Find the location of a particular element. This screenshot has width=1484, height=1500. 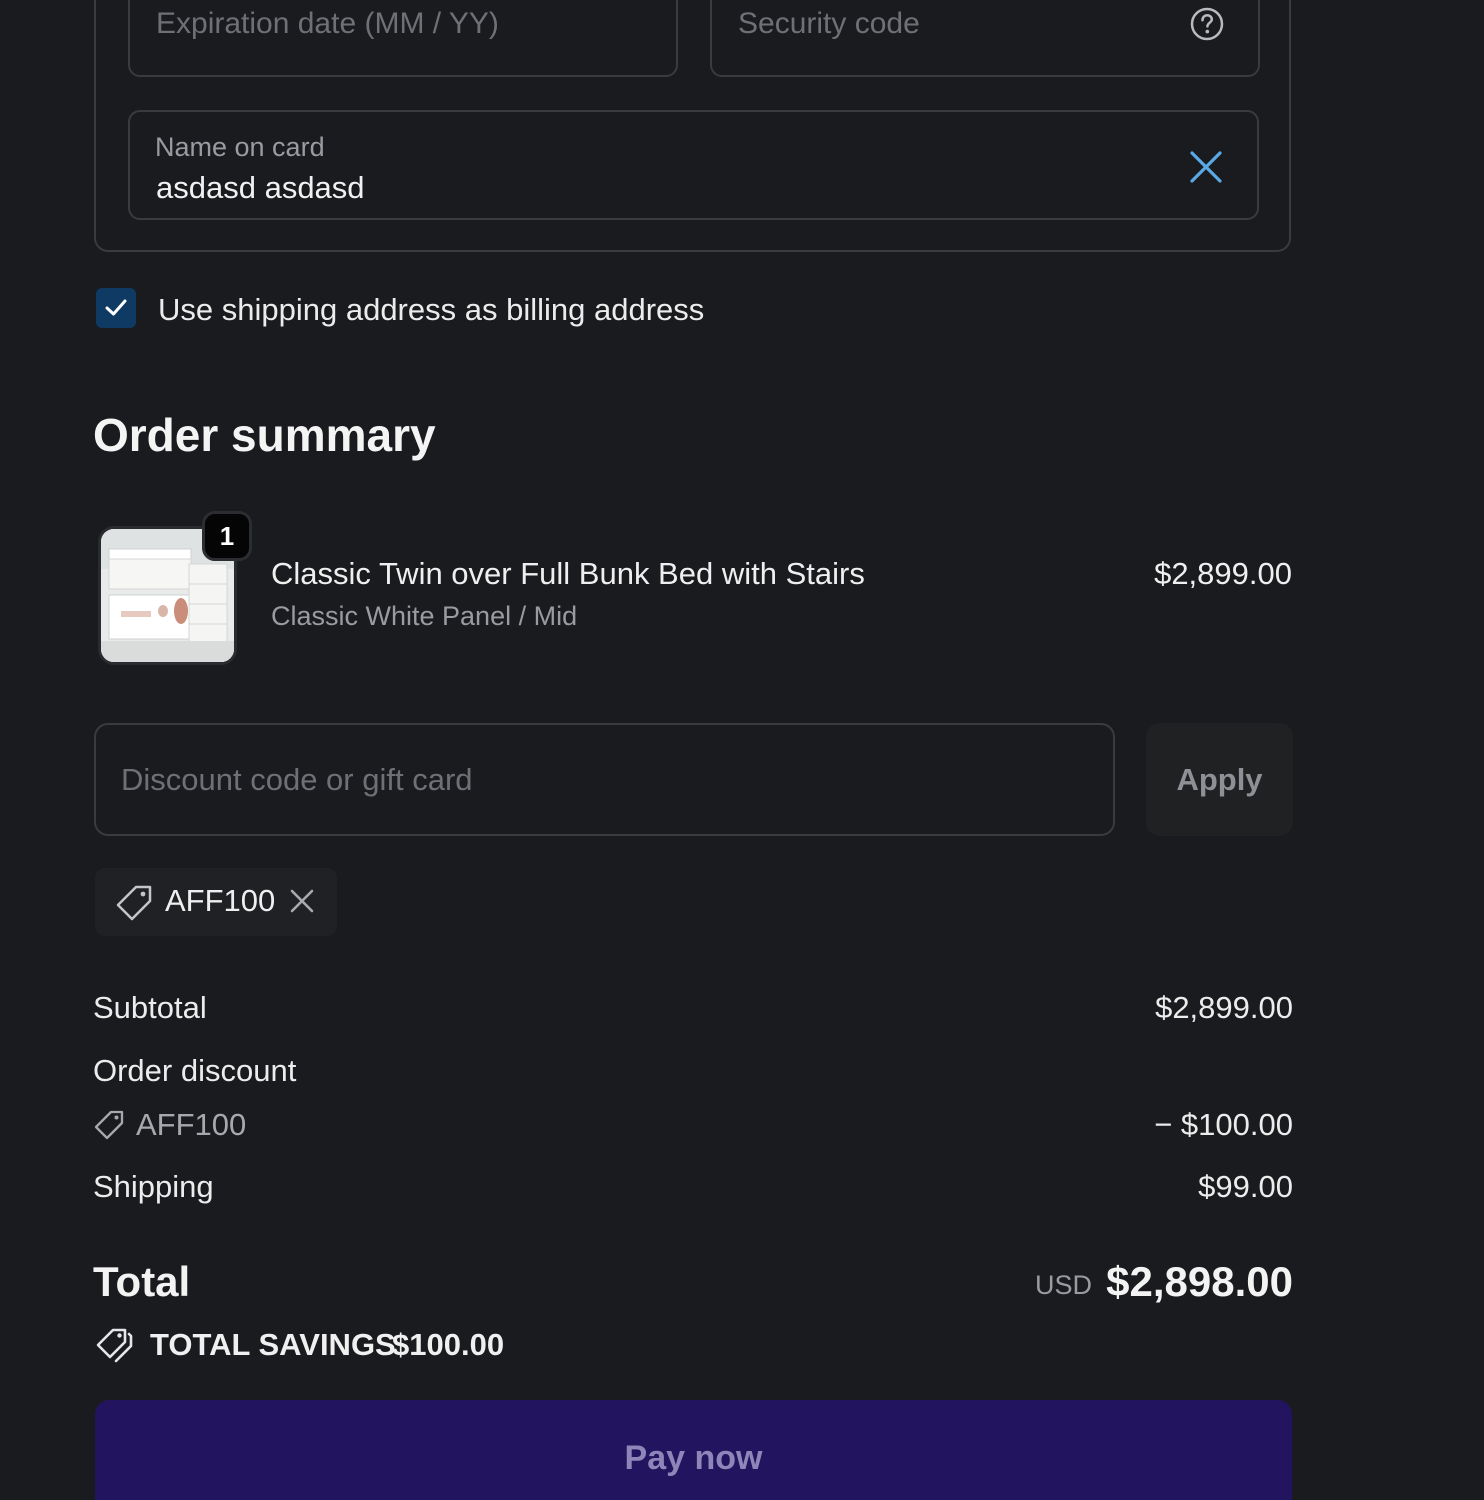

name-on-card-field: Name on card asdasd asdasd is located at coordinates (693, 165).